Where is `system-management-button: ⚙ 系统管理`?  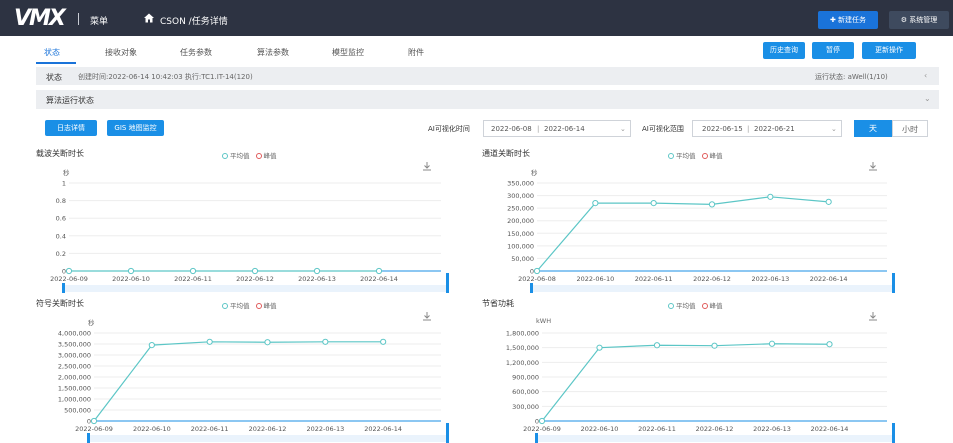
system-management-button: ⚙ 系统管理 is located at coordinates (919, 20).